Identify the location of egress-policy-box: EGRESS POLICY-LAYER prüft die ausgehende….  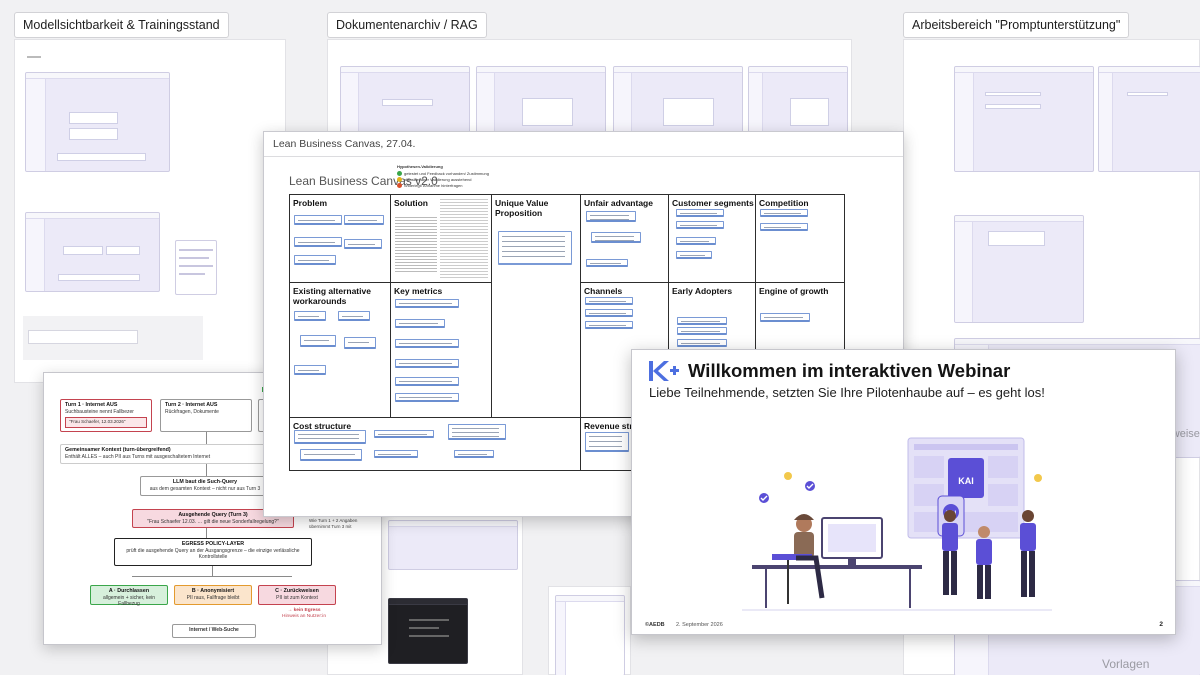
(213, 552).